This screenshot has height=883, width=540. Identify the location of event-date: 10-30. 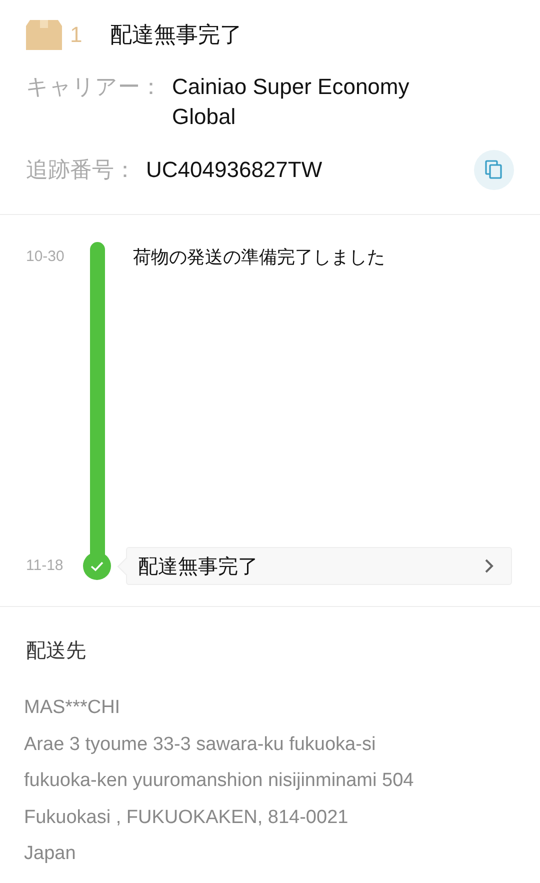
(46, 257).